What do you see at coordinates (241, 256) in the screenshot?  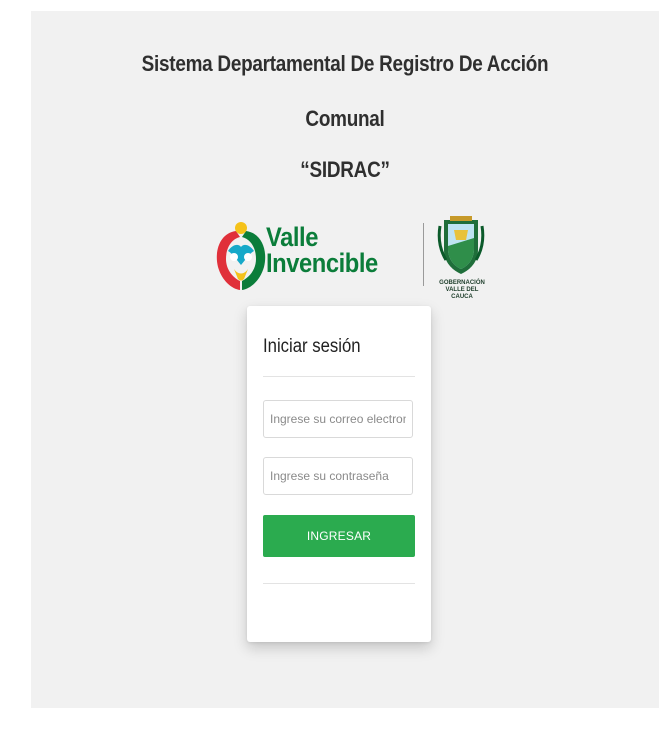 I see `valle-invencible-emblem-icon` at bounding box center [241, 256].